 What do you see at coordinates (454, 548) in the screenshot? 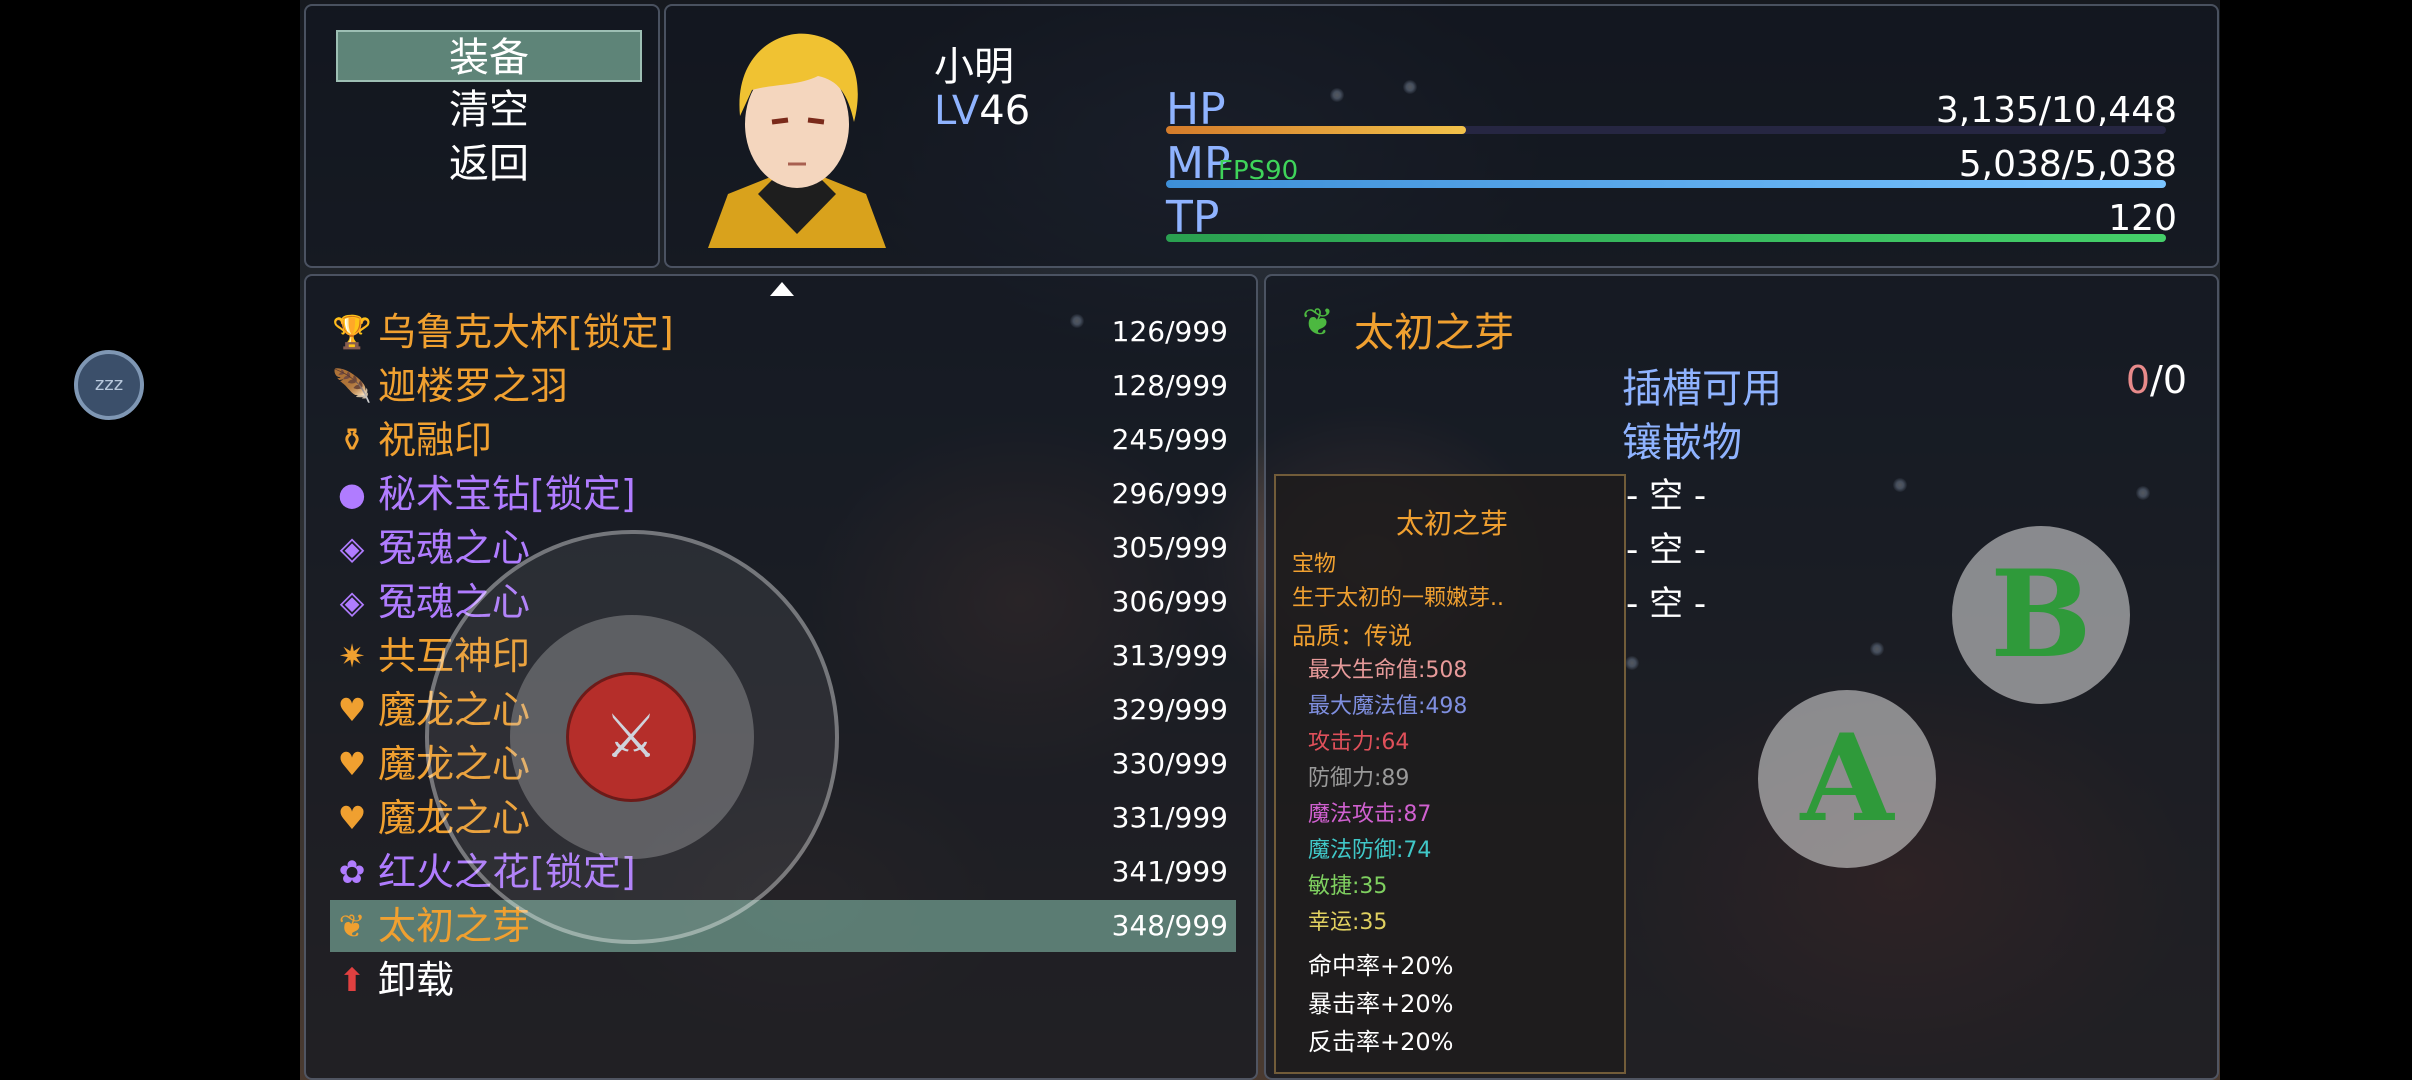
I see `item-name: 冤魂之心` at bounding box center [454, 548].